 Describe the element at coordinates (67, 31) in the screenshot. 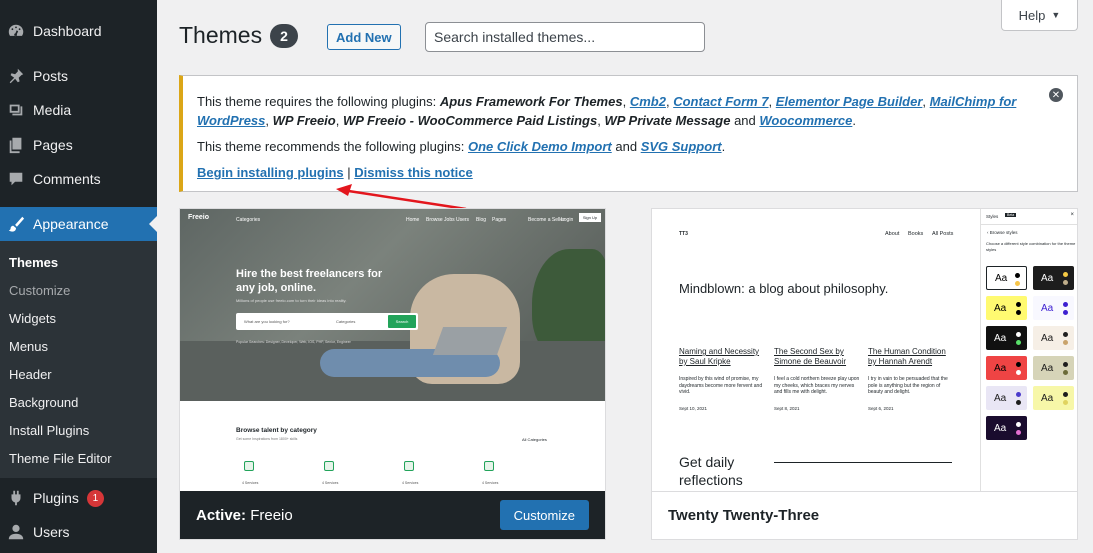

I see `sidebar-item-label: Dashboard` at that location.